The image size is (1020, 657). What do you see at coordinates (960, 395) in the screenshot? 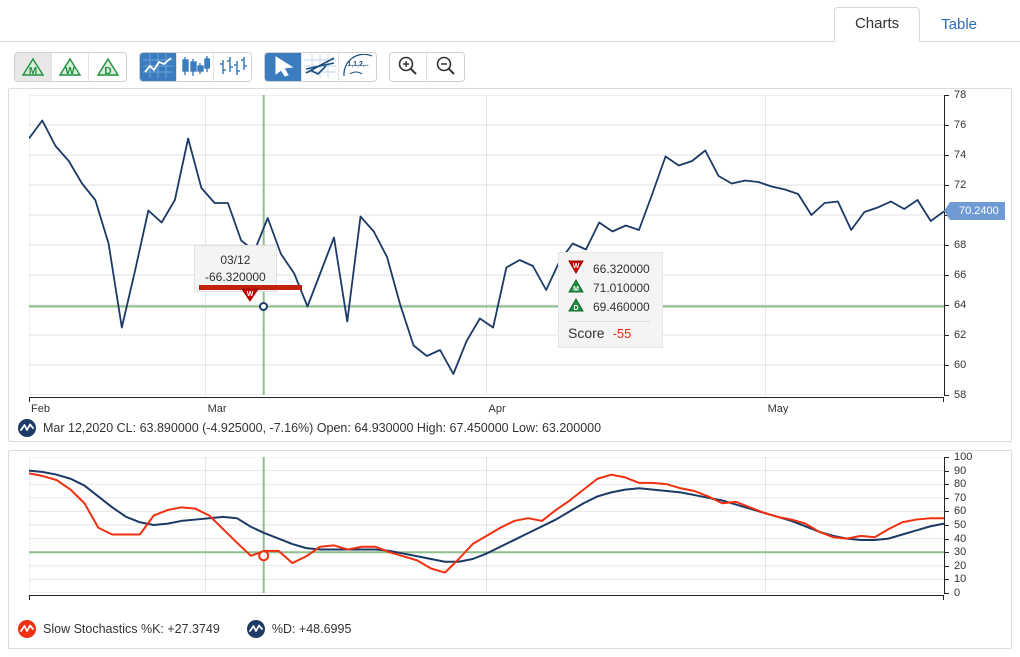
I see `price-y-tick-label: 58` at bounding box center [960, 395].